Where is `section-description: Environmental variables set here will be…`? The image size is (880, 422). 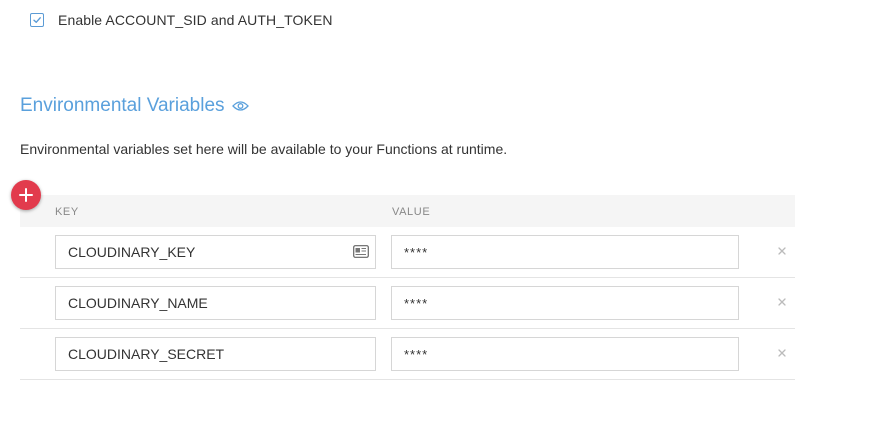
section-description: Environmental variables set here will be… is located at coordinates (264, 149).